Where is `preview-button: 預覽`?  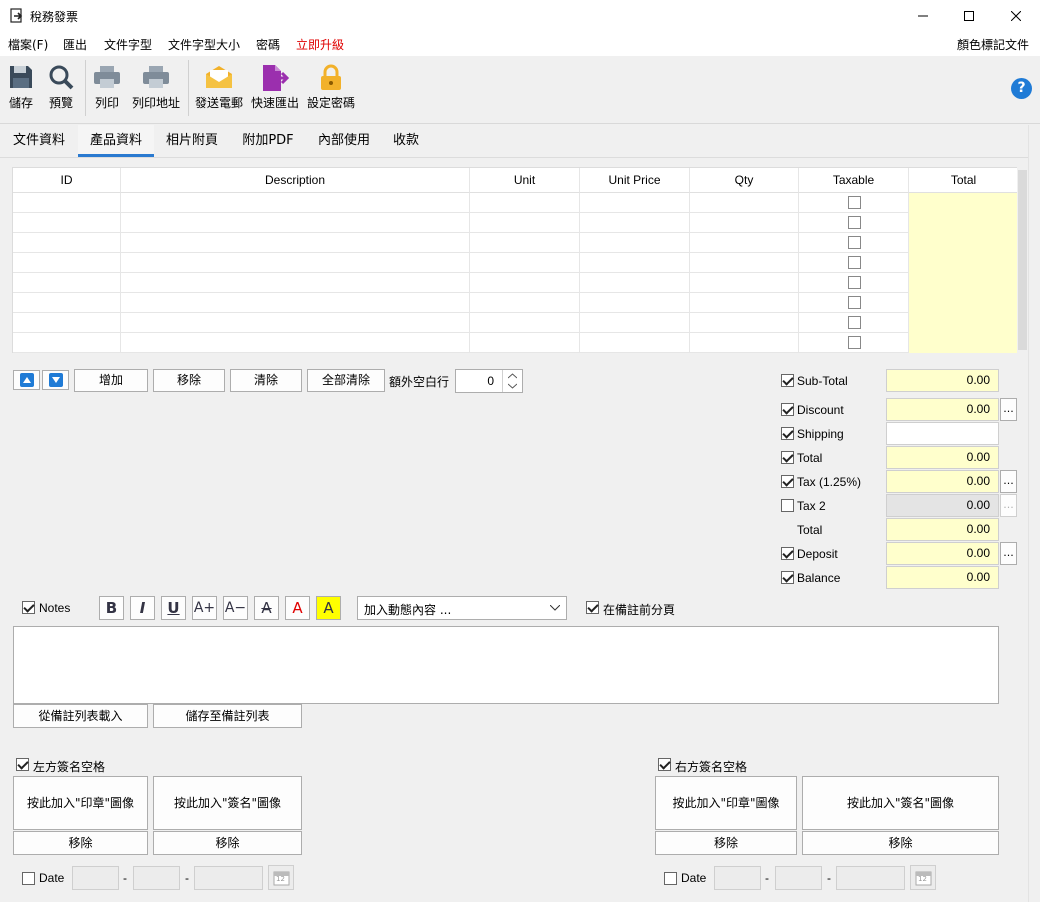 preview-button: 預覽 is located at coordinates (61, 90).